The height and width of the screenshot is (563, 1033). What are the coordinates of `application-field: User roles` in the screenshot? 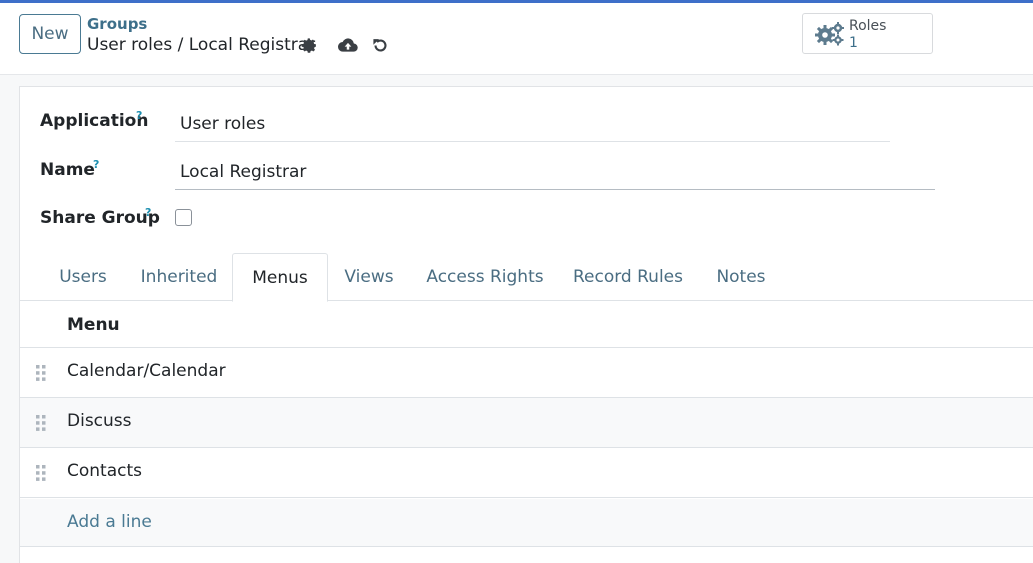 It's located at (532, 128).